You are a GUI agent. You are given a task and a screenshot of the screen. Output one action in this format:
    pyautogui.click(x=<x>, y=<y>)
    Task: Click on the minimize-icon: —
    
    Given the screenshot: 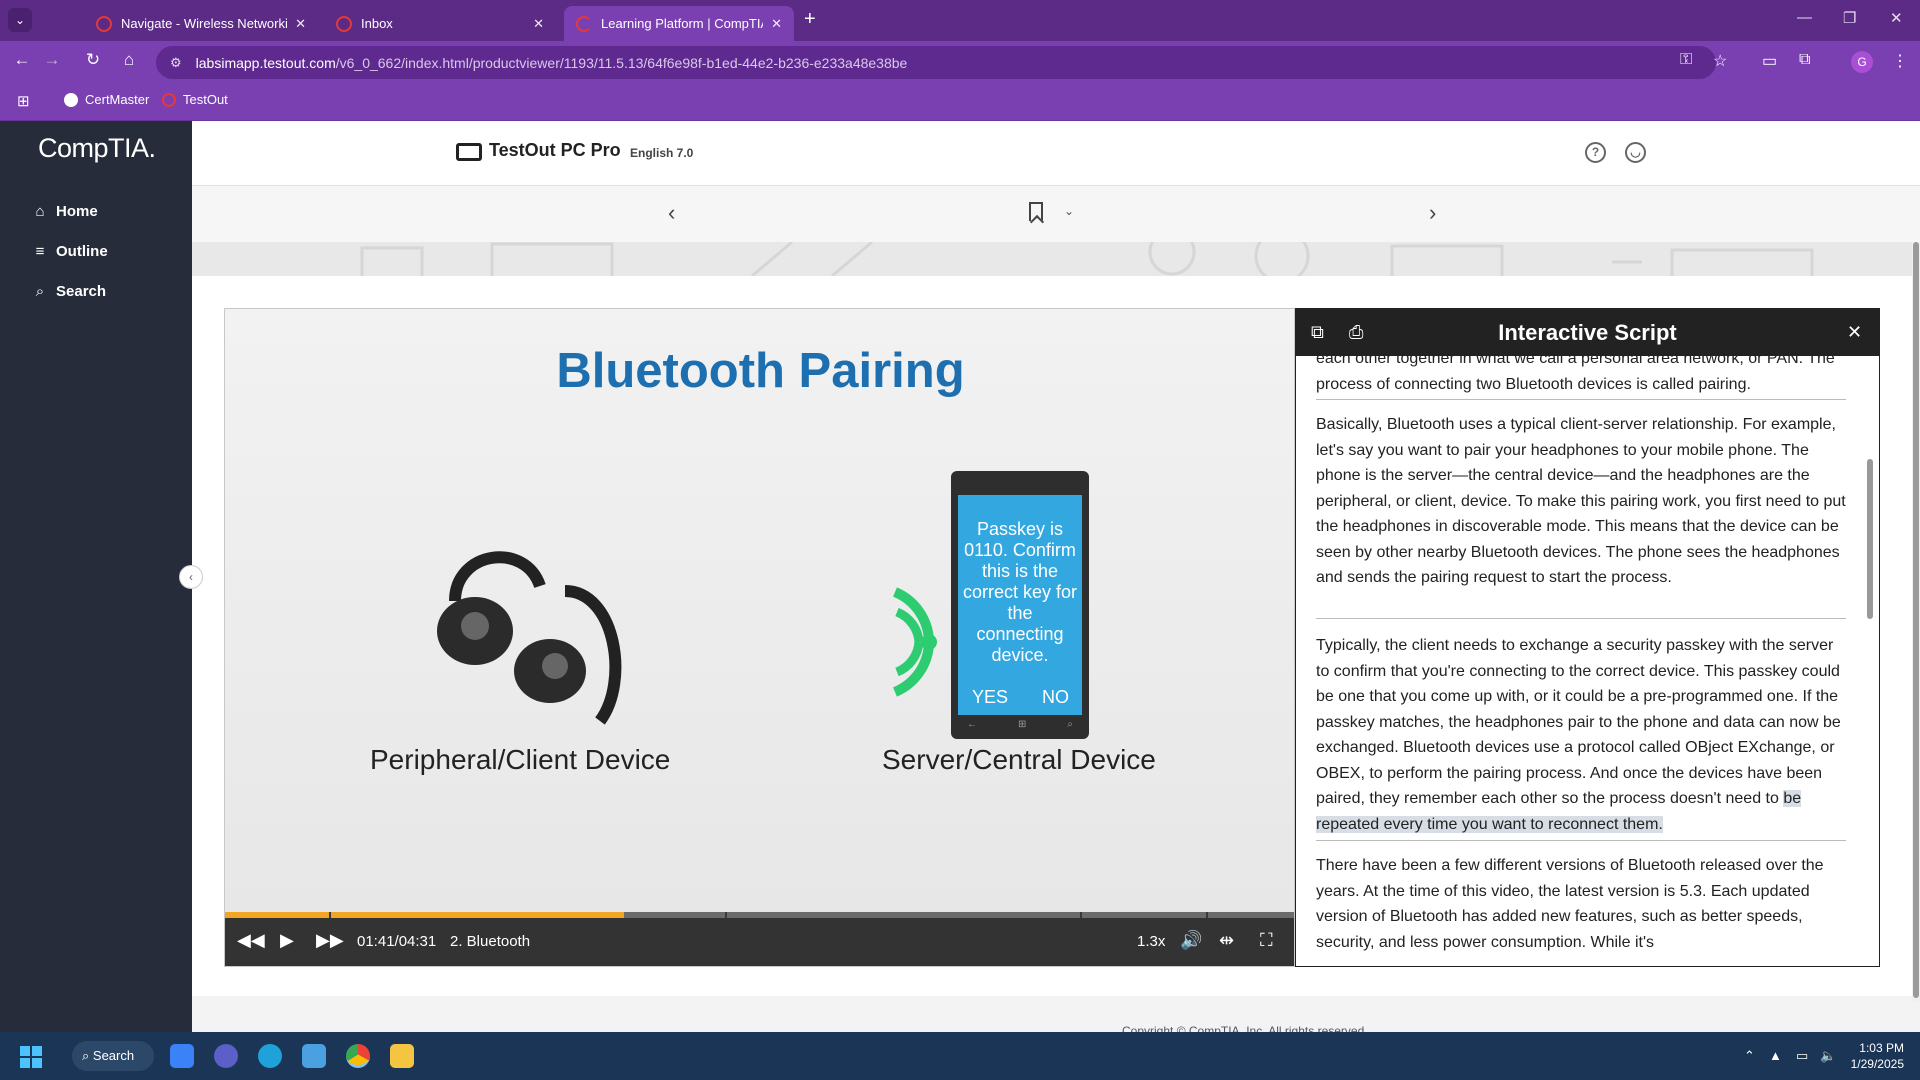 What is the action you would take?
    pyautogui.click(x=1804, y=17)
    